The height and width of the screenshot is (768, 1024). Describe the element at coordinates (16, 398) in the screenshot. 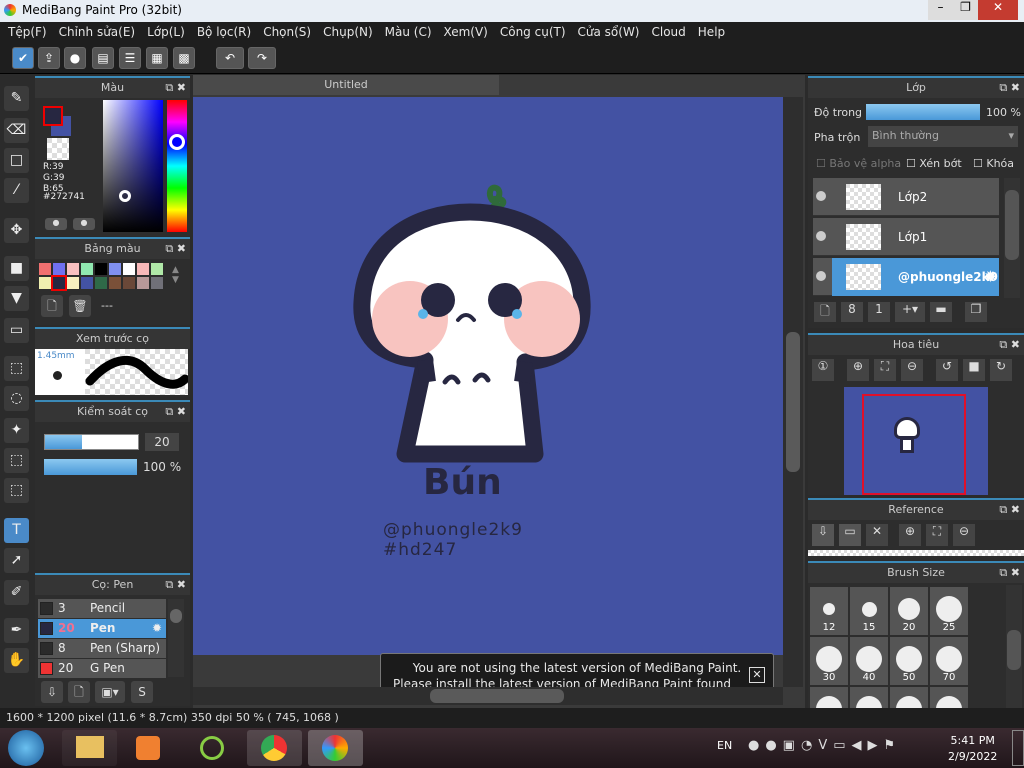

I see `lasso-tool-icon: ◌` at that location.